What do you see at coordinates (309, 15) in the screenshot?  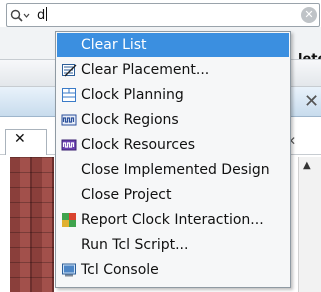 I see `clear-search-icon: ✕` at bounding box center [309, 15].